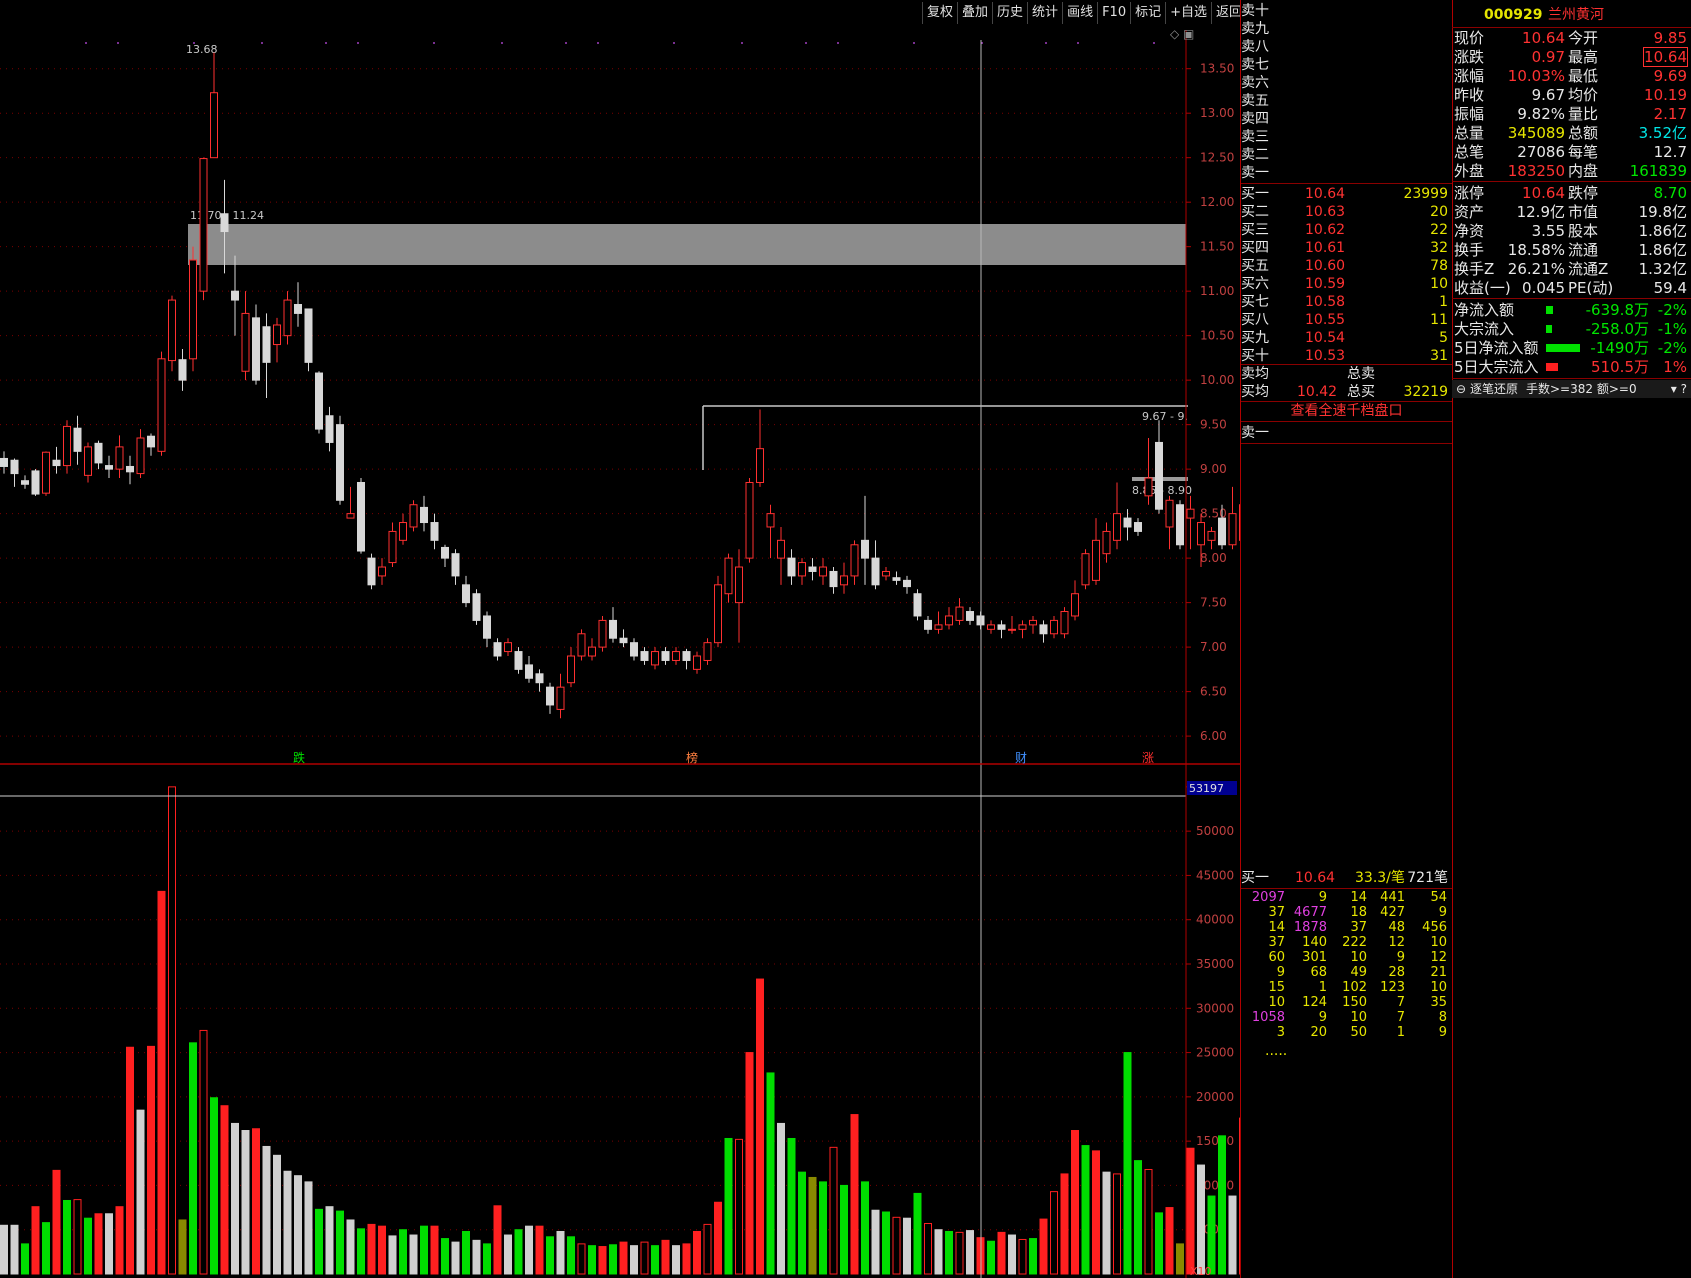 This screenshot has width=1691, height=1278. What do you see at coordinates (1571, 288) in the screenshot?
I see `quote-stat-row: 收益(一) 0.045 PE(动) 59.4` at bounding box center [1571, 288].